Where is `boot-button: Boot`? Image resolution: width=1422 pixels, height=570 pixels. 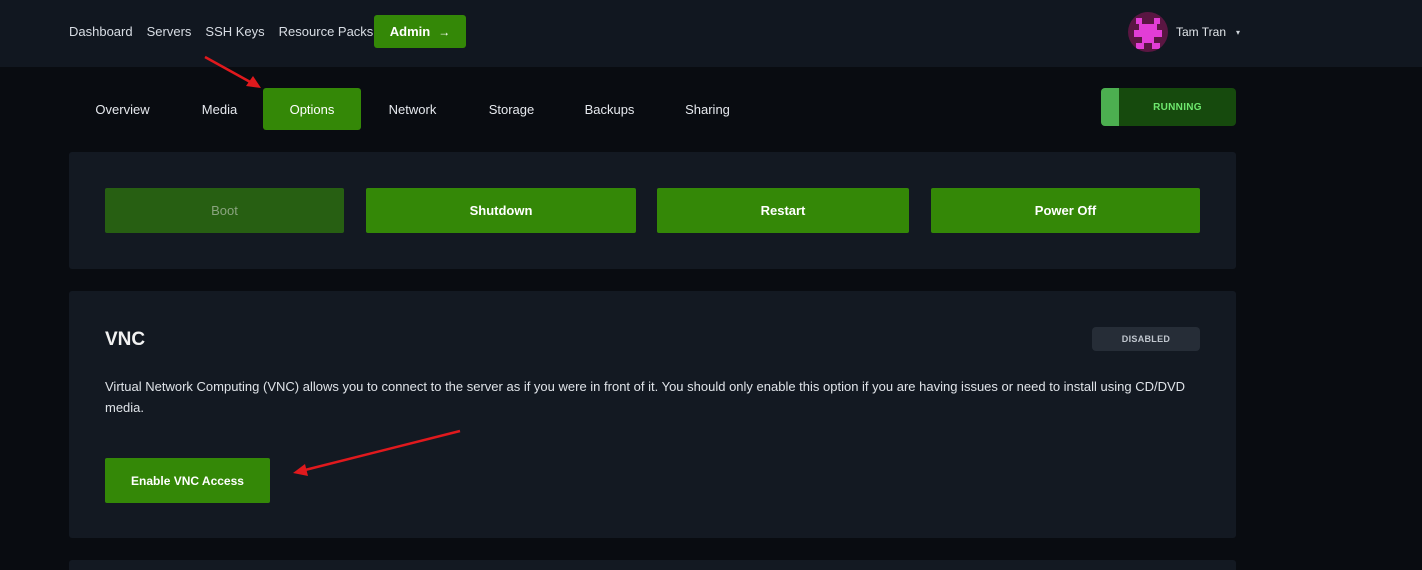
boot-button: Boot is located at coordinates (224, 210).